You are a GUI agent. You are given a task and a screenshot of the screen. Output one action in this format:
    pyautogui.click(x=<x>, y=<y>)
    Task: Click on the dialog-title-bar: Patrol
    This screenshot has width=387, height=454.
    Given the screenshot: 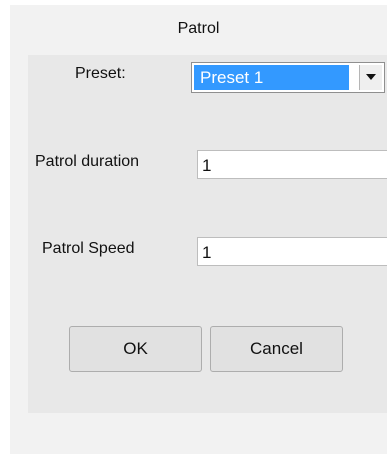 What is the action you would take?
    pyautogui.click(x=198, y=30)
    